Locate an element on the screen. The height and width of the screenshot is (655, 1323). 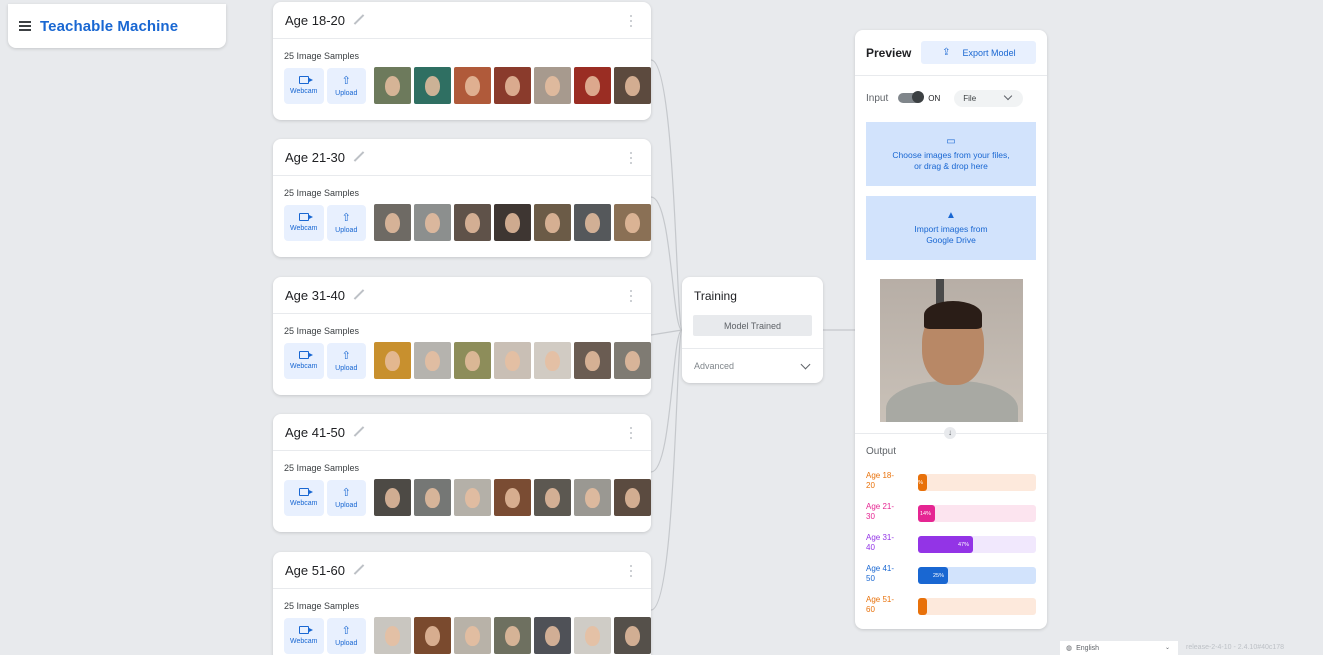
input-toggle is located at coordinates (911, 97).